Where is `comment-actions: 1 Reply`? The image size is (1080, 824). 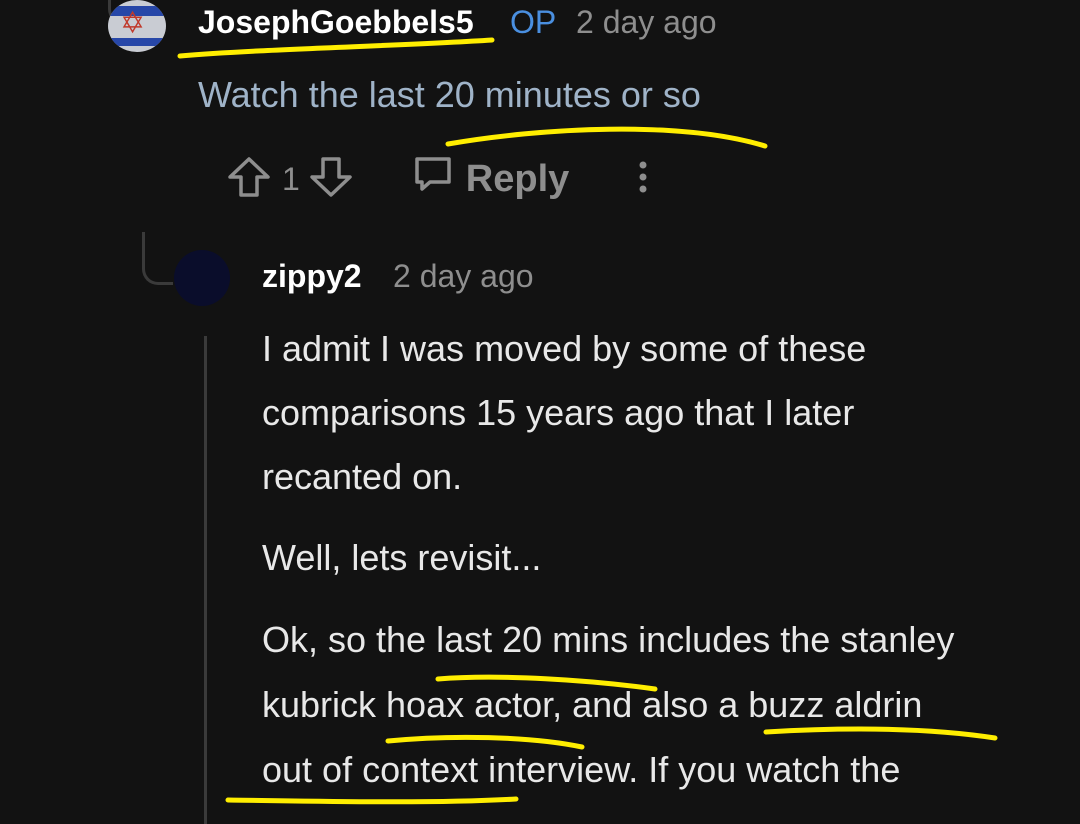 comment-actions: 1 Reply is located at coordinates (437, 179).